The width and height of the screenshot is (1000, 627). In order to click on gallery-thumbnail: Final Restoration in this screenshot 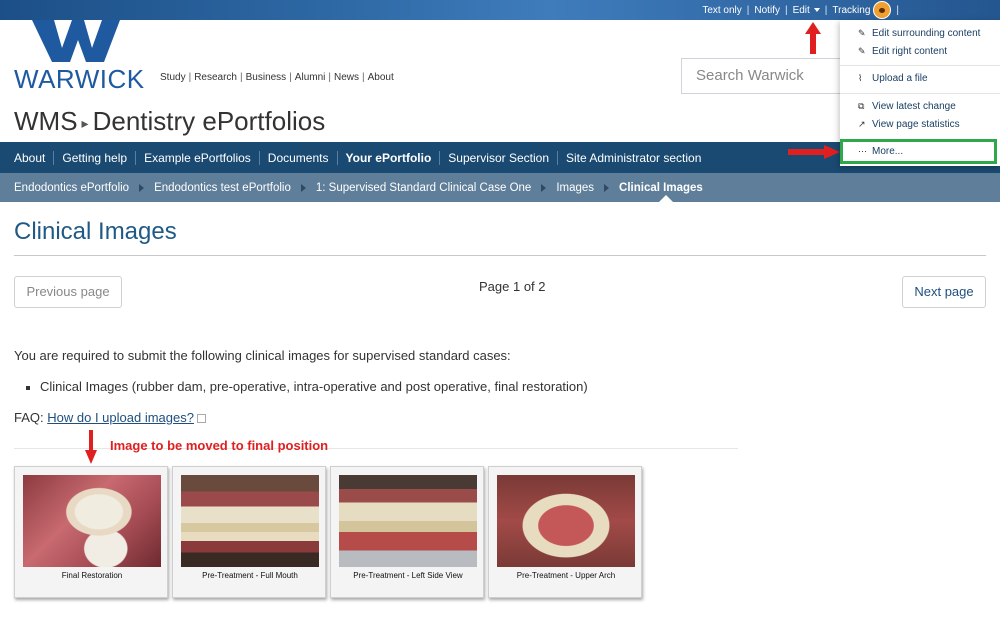, I will do `click(91, 532)`.